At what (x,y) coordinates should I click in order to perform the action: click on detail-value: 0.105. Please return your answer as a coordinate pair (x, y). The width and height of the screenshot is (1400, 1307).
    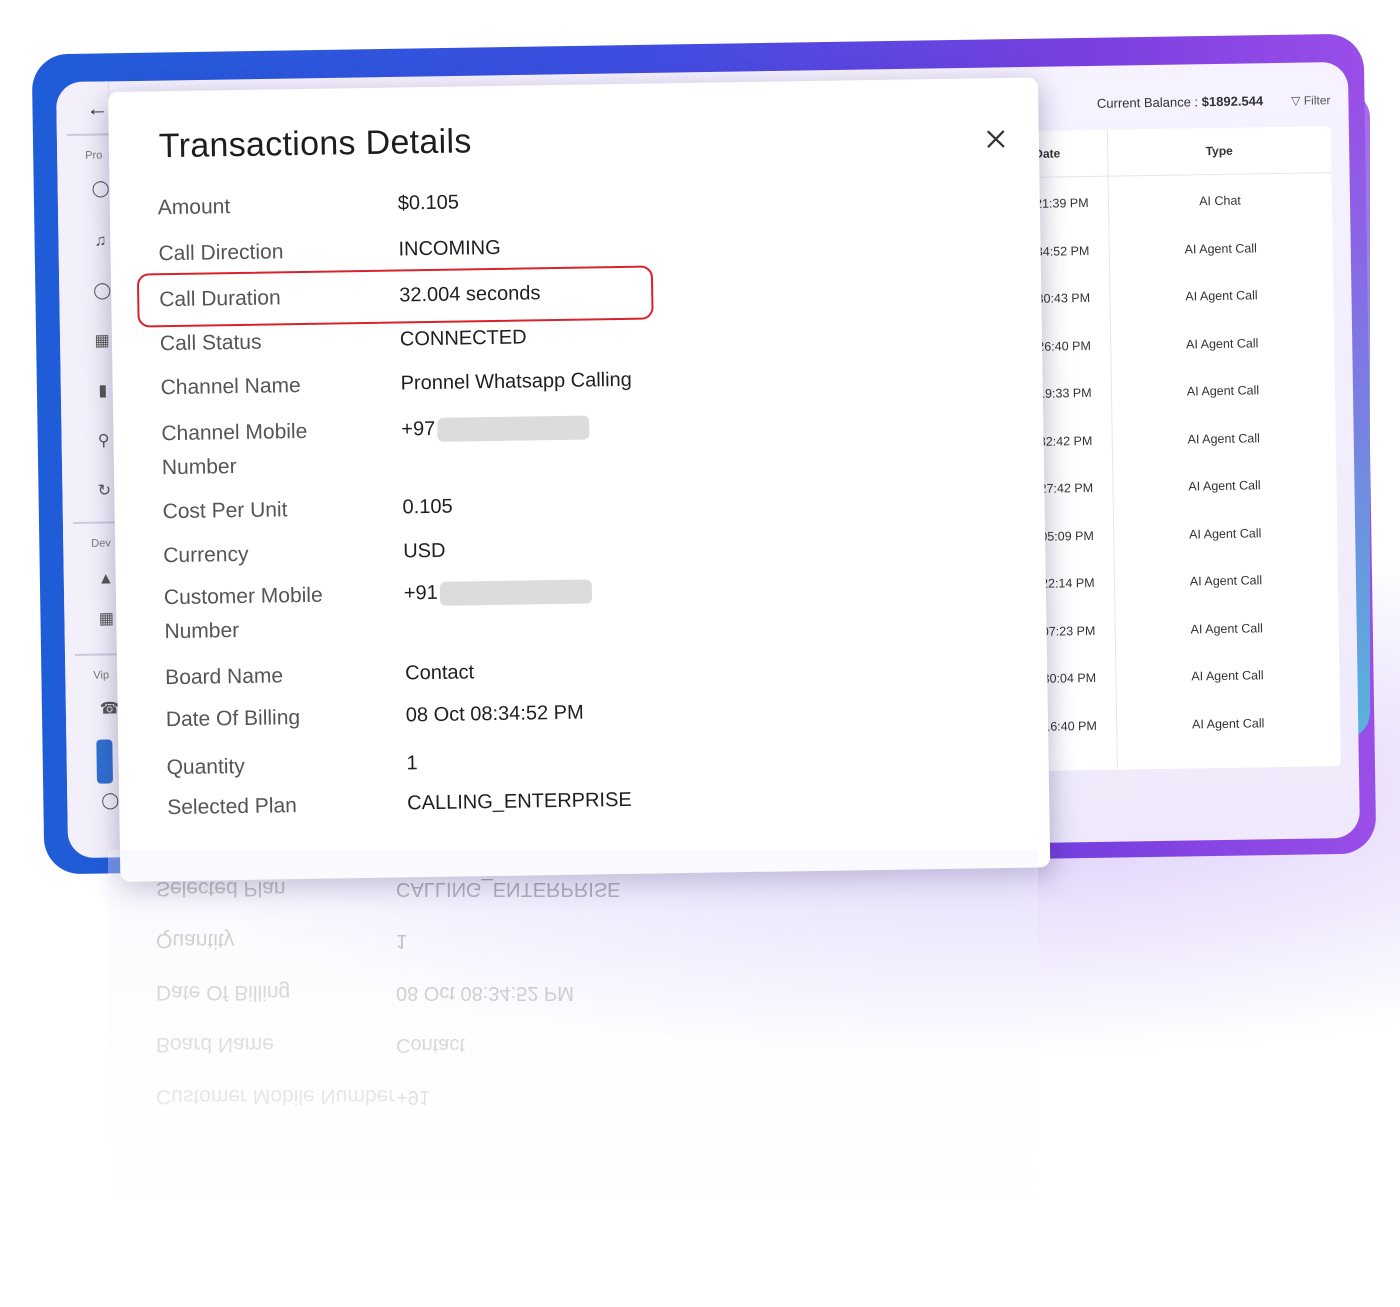
    Looking at the image, I should click on (427, 507).